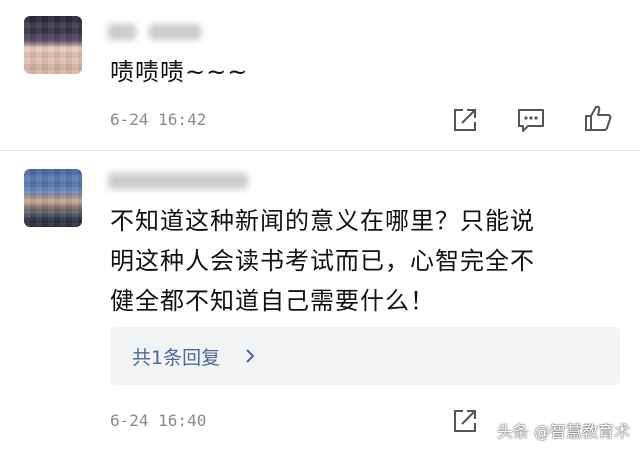  I want to click on comment-time: 6-24 16:40, so click(158, 420).